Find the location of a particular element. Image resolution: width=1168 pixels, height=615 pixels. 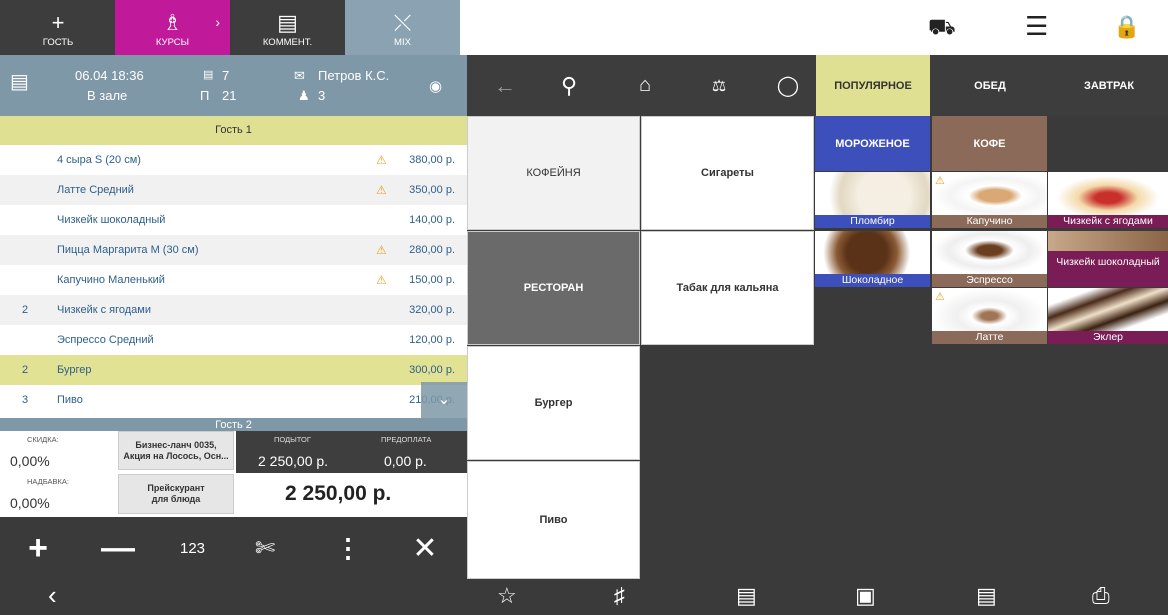

category-restaurant: РЕСТОРАН is located at coordinates (553, 288).